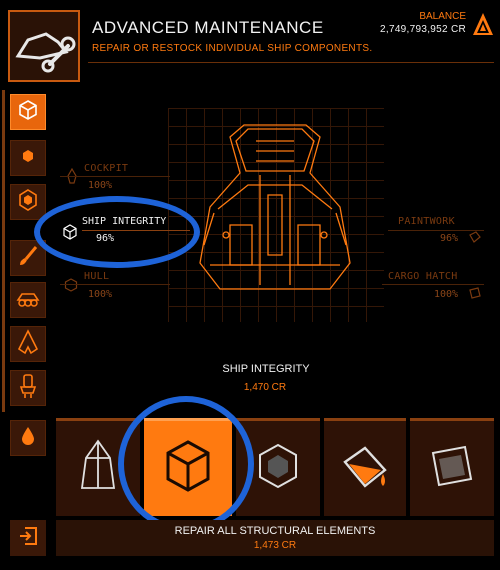  I want to click on paint-bucket-small-icon, so click(475, 239).